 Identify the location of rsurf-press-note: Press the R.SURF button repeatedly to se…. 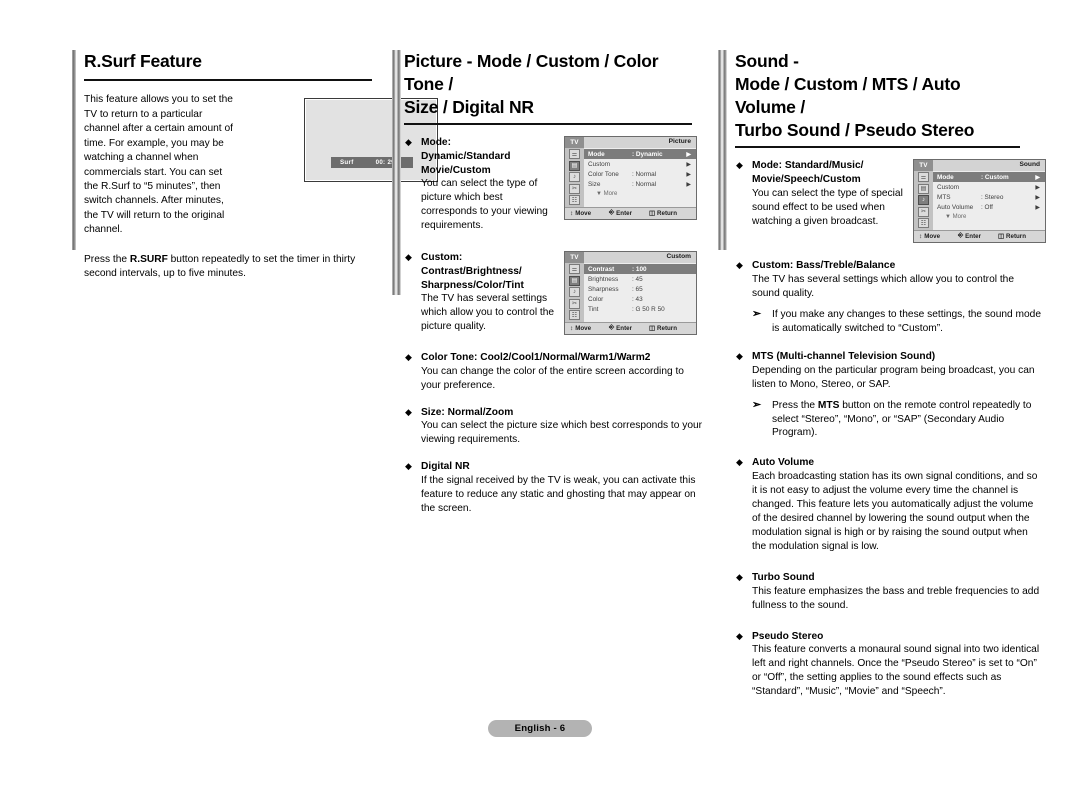
(229, 267).